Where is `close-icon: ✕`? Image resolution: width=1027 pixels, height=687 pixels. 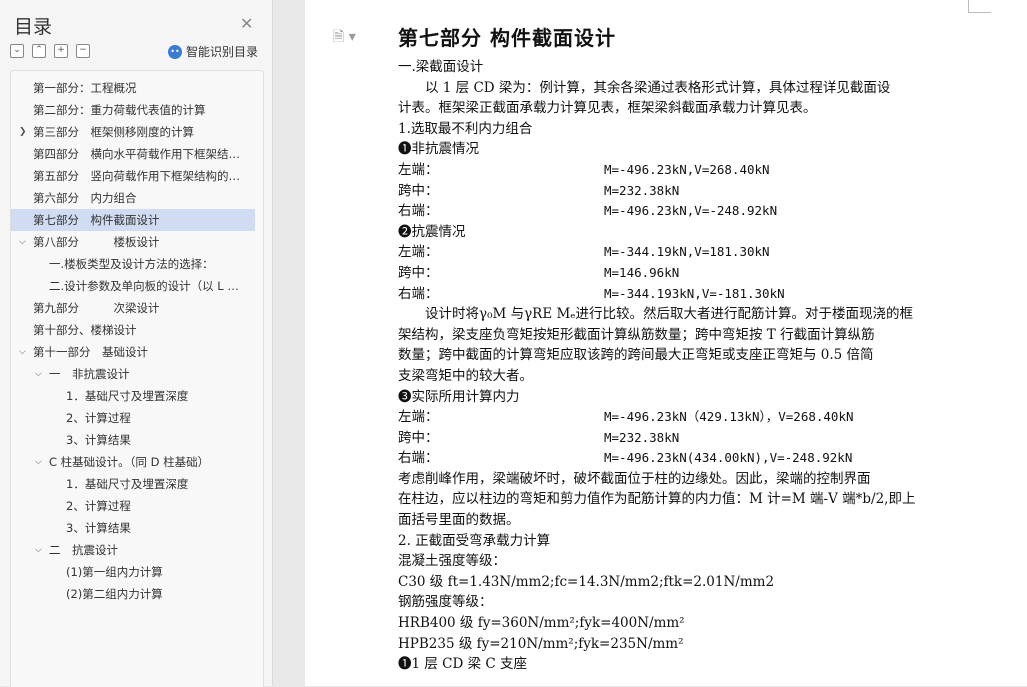 close-icon: ✕ is located at coordinates (246, 23).